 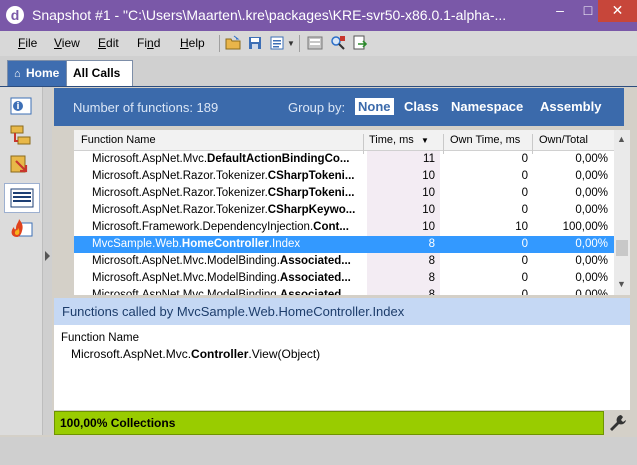 What do you see at coordinates (521, 227) in the screenshot?
I see `own-time-cell: 10` at bounding box center [521, 227].